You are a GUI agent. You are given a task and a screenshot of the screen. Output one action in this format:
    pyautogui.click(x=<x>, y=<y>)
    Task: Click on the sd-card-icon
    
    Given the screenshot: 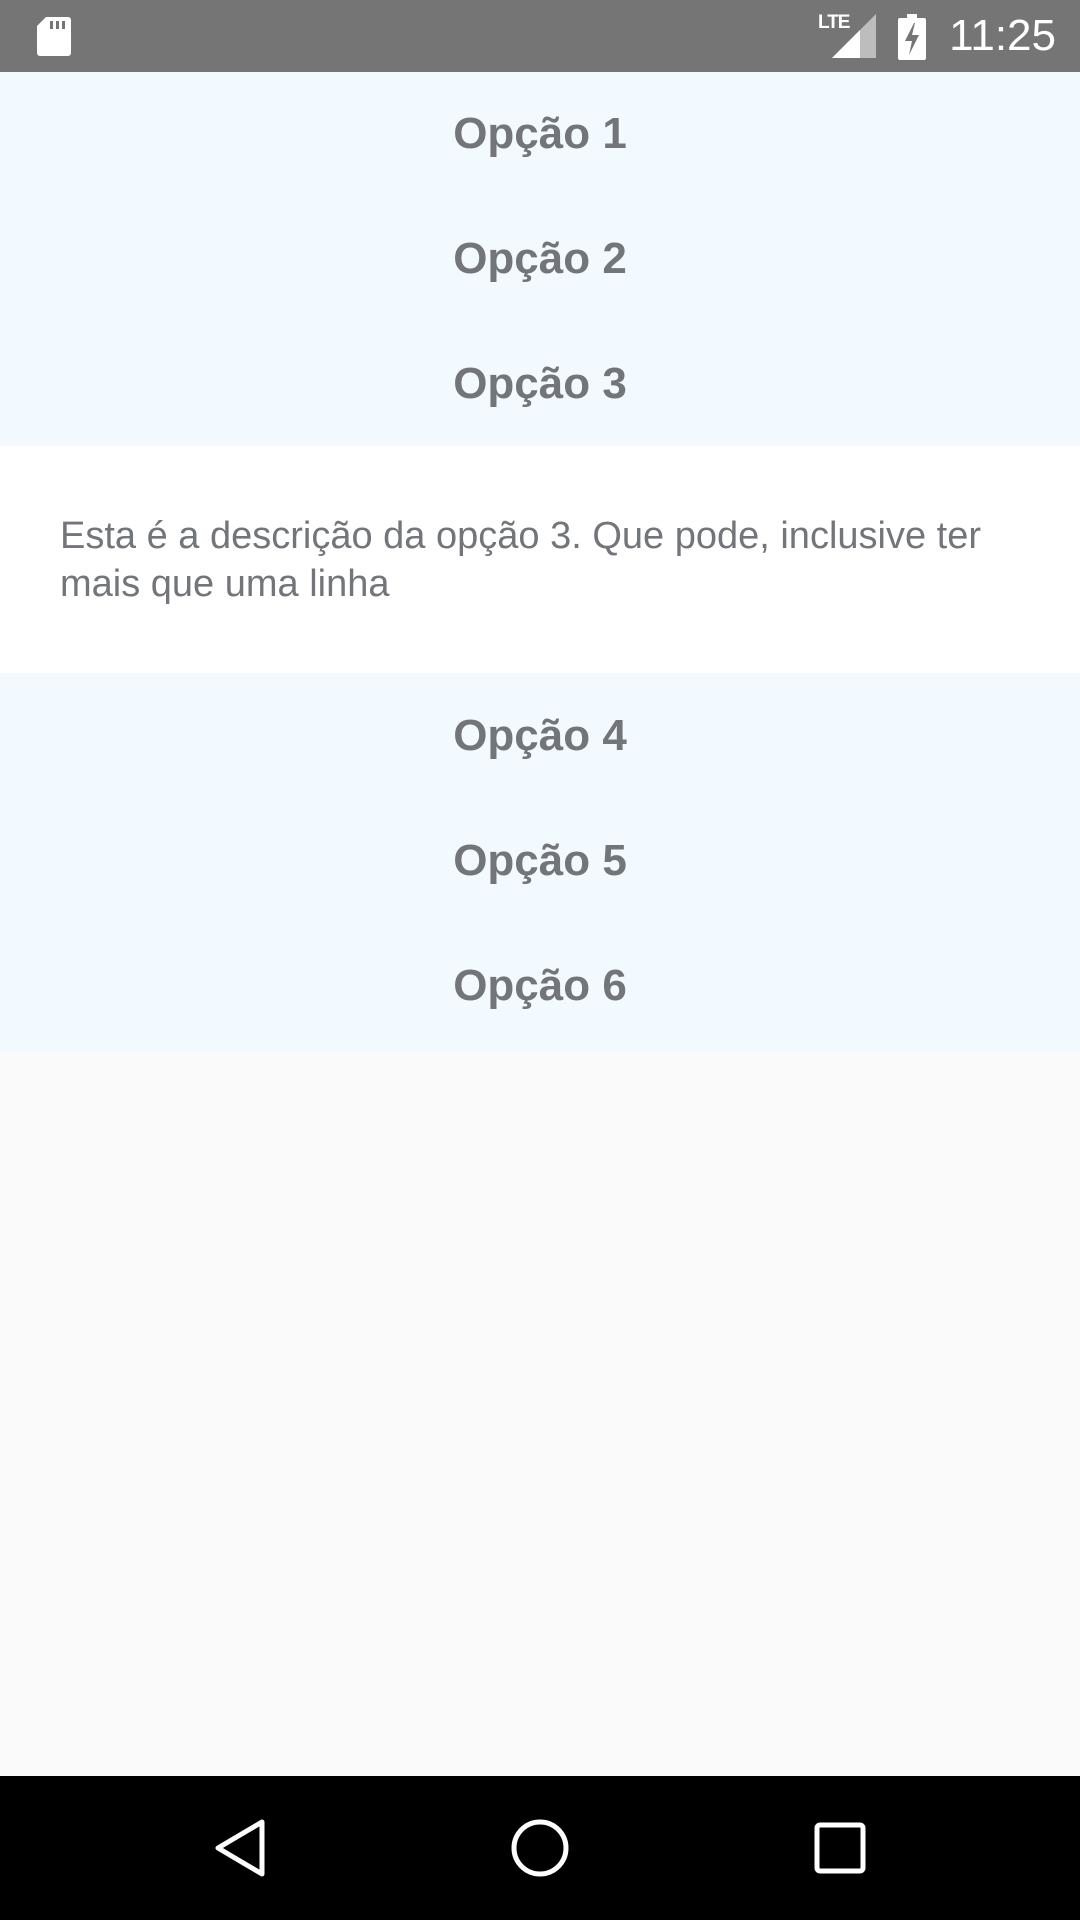 What is the action you would take?
    pyautogui.click(x=54, y=36)
    